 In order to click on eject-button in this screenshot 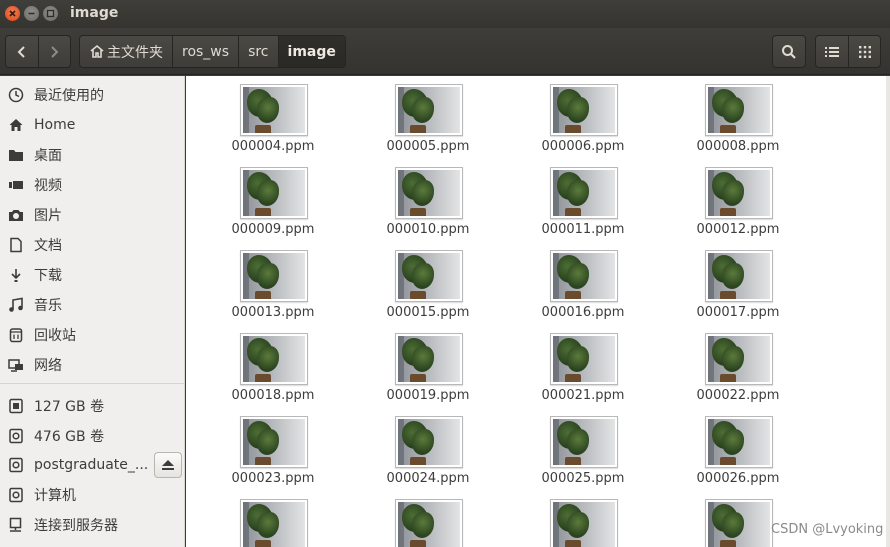, I will do `click(168, 465)`.